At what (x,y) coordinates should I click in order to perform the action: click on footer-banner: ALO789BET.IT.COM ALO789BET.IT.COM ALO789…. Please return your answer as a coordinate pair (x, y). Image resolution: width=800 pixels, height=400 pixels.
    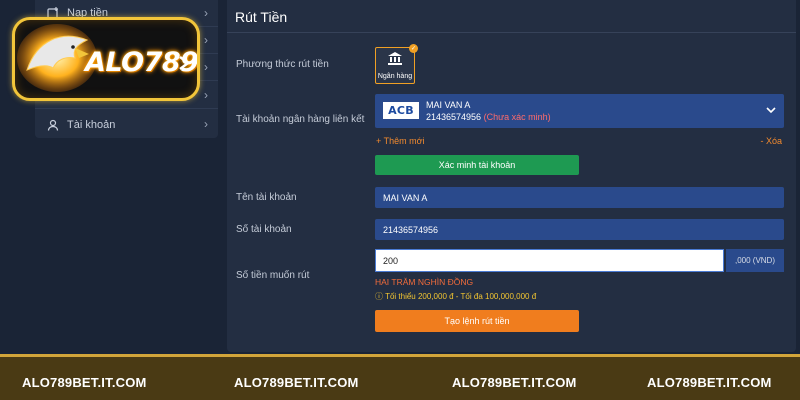
    Looking at the image, I should click on (400, 377).